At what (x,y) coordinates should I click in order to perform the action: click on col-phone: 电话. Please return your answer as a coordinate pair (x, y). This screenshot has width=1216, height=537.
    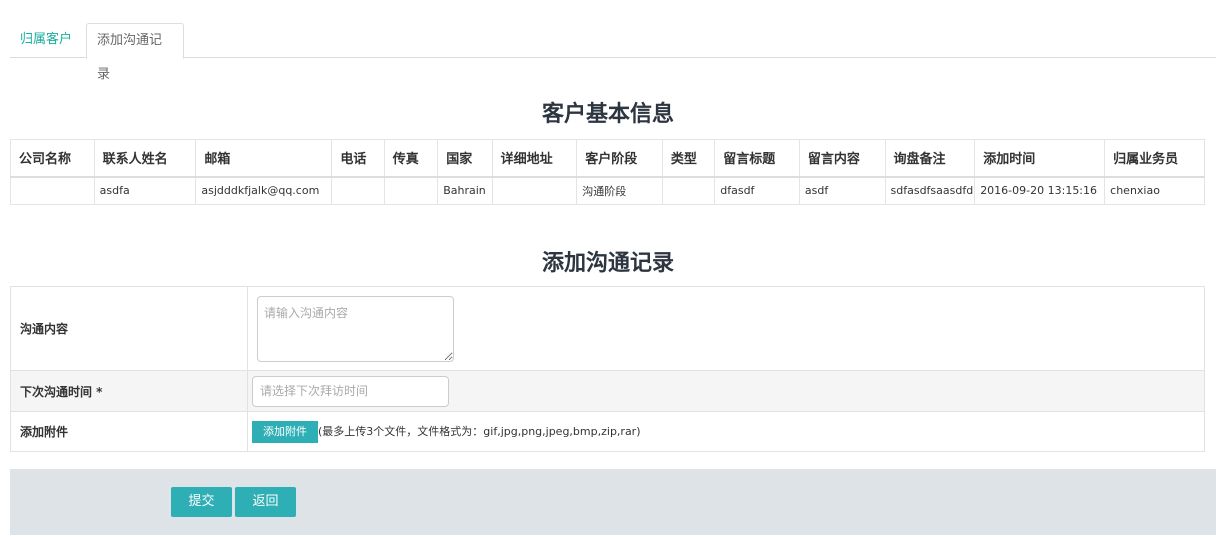
    Looking at the image, I should click on (358, 158).